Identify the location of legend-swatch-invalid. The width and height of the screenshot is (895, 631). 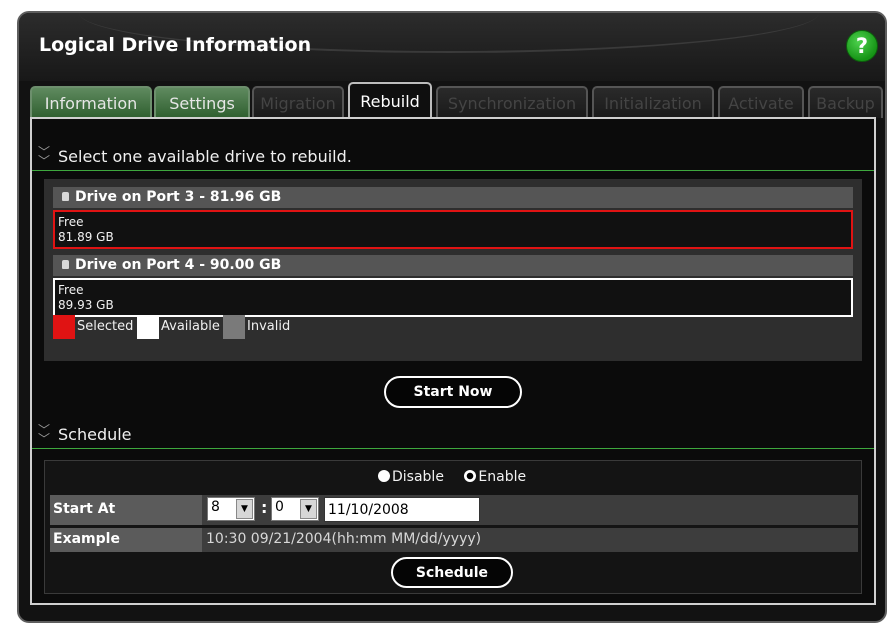
(234, 327).